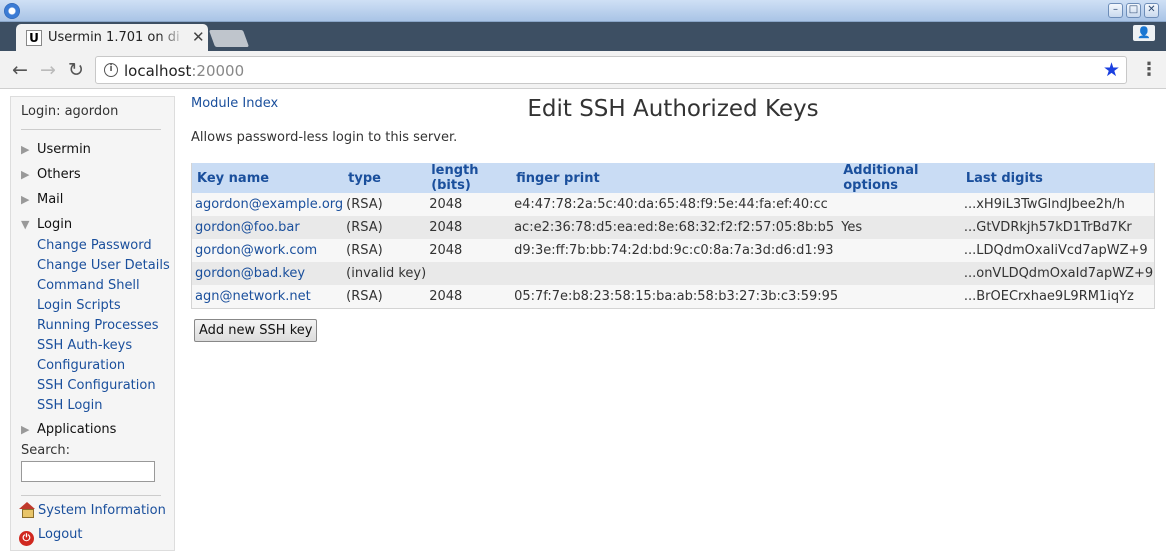 This screenshot has height=560, width=1166. I want to click on key-last-digits: ...GtVDRkjh57kD1TrBd7Kr, so click(1057, 227).